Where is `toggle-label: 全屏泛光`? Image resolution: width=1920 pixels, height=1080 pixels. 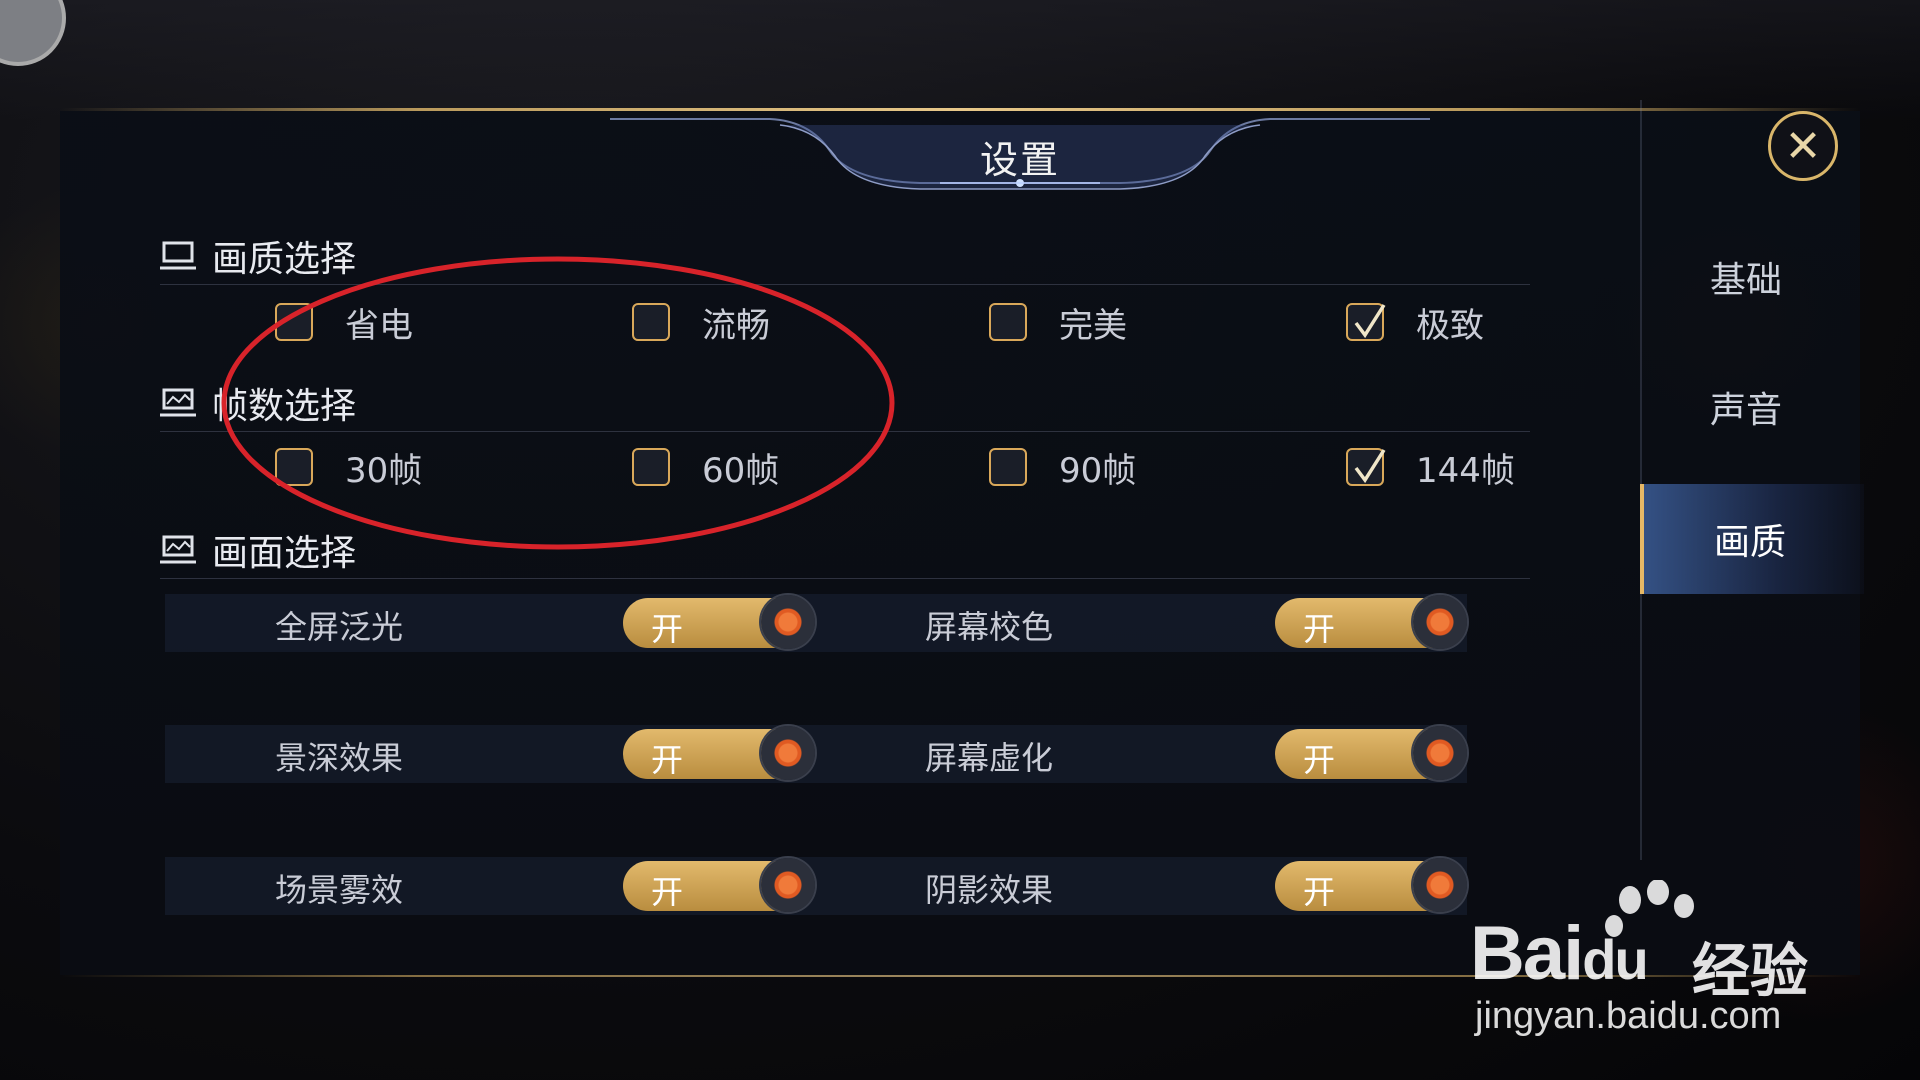
toggle-label: 全屏泛光 is located at coordinates (339, 627).